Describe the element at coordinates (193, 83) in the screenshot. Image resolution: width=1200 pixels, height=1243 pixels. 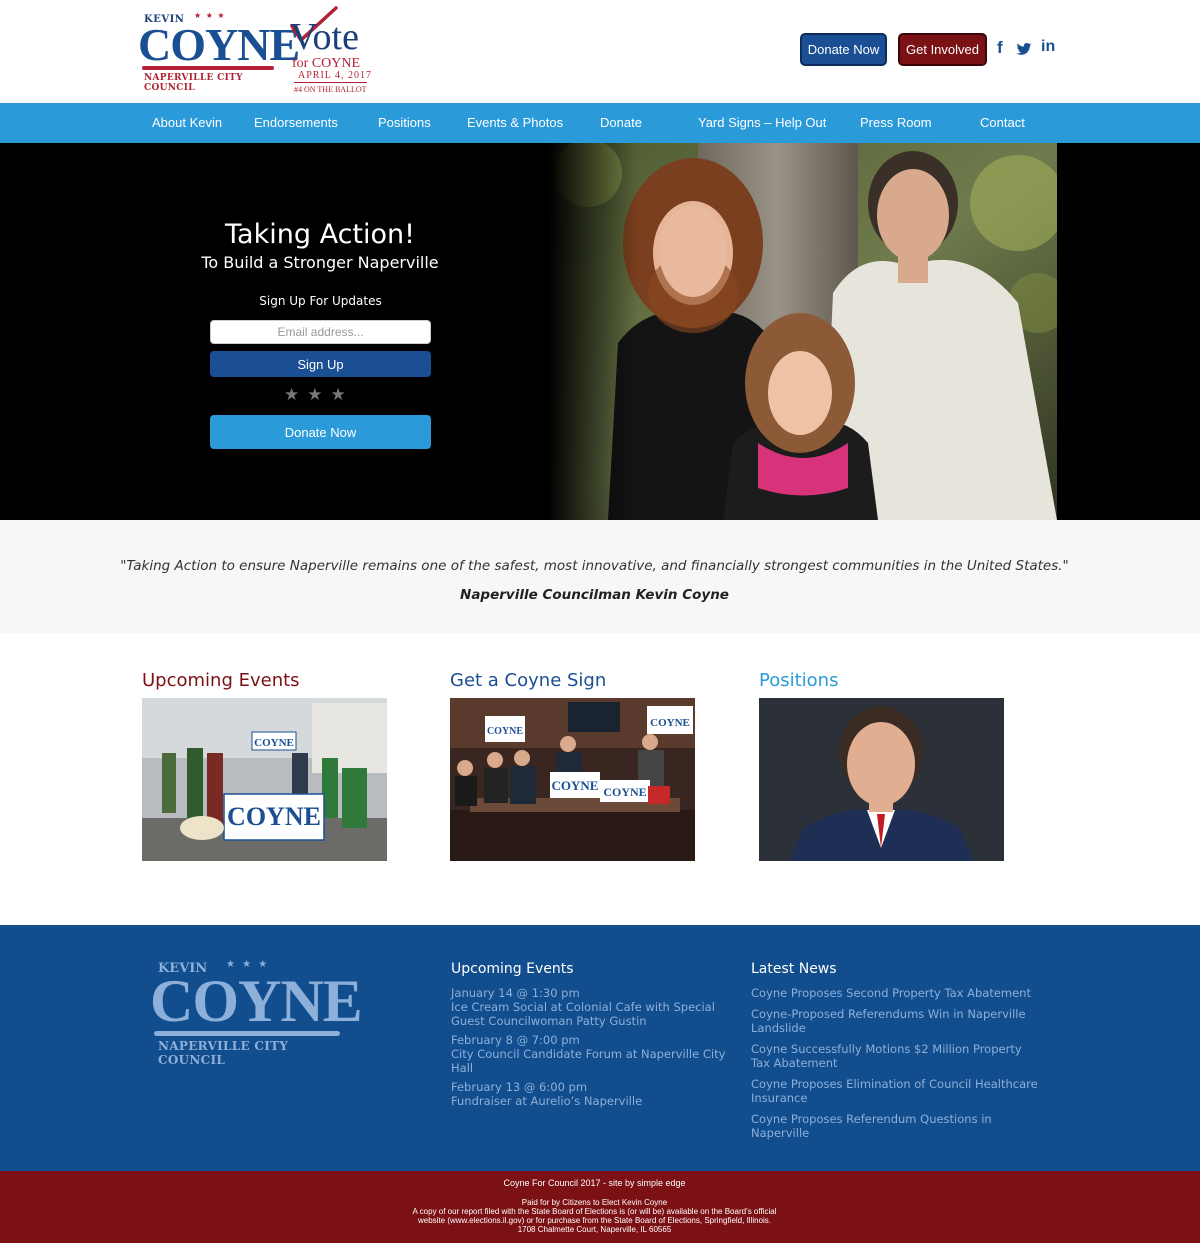
I see `logo-council-text: NAPERVILLE CITY COUNCIL` at that location.